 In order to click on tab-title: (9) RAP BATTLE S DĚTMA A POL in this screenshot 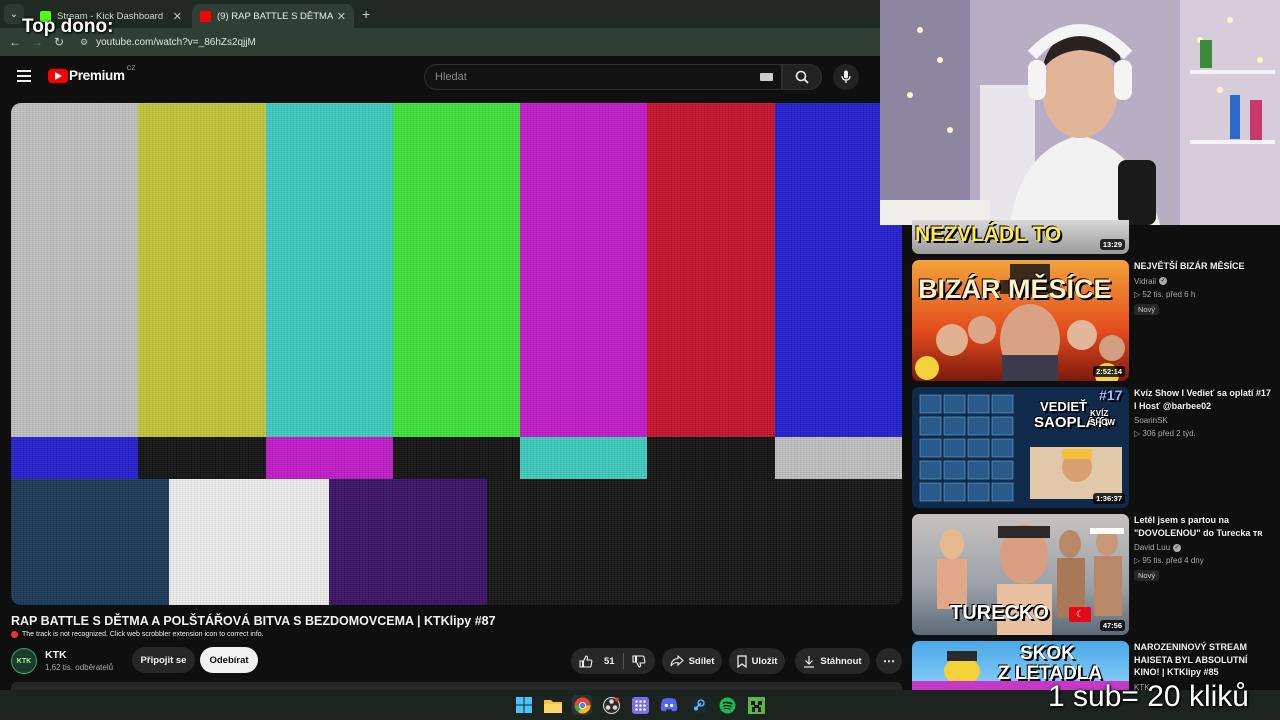, I will do `click(275, 16)`.